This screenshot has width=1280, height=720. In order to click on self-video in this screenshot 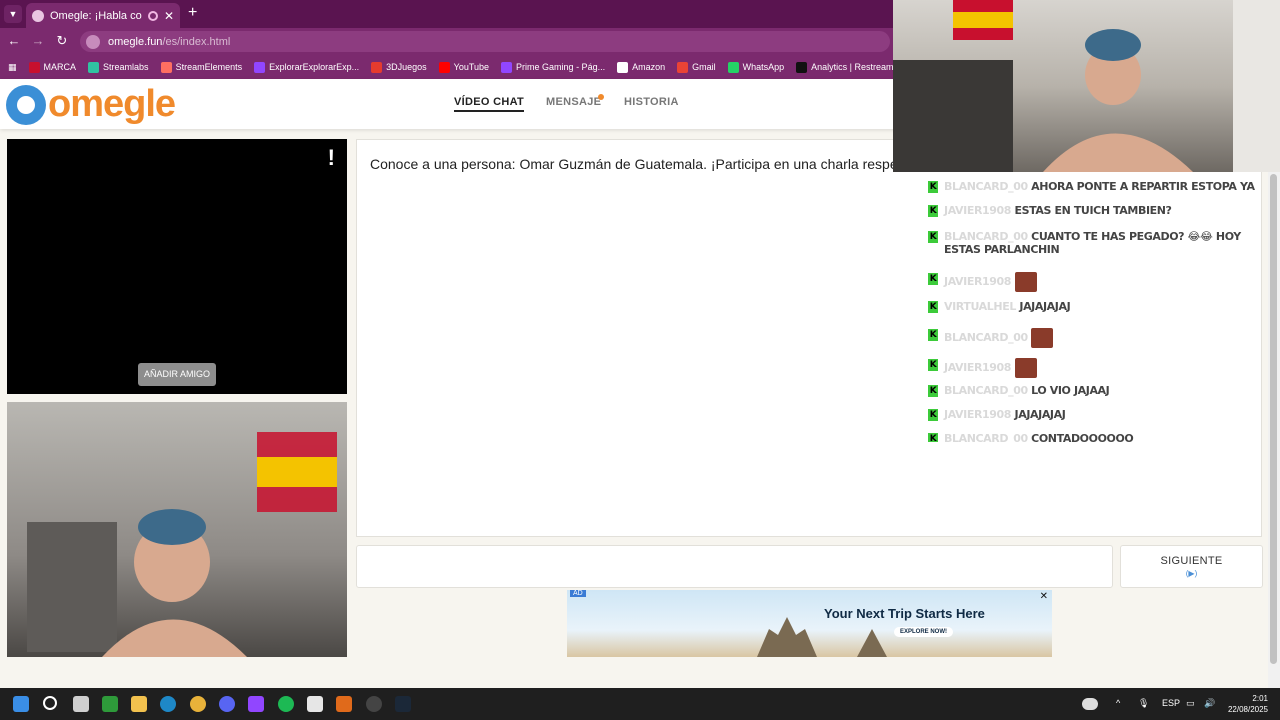, I will do `click(177, 529)`.